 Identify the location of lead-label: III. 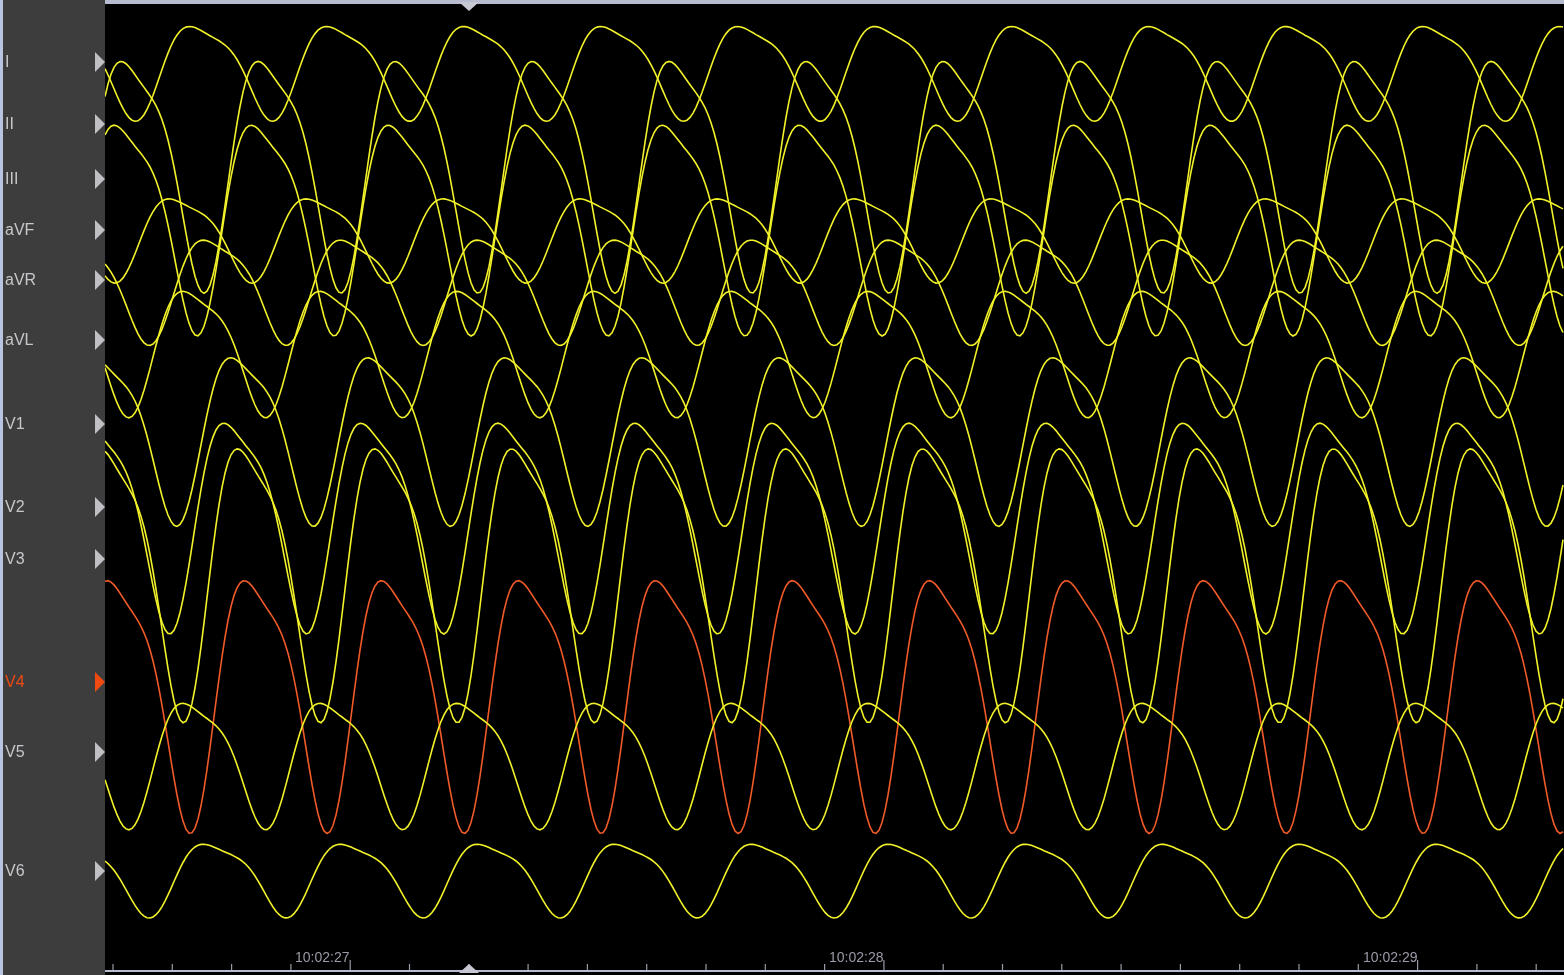
(12, 179).